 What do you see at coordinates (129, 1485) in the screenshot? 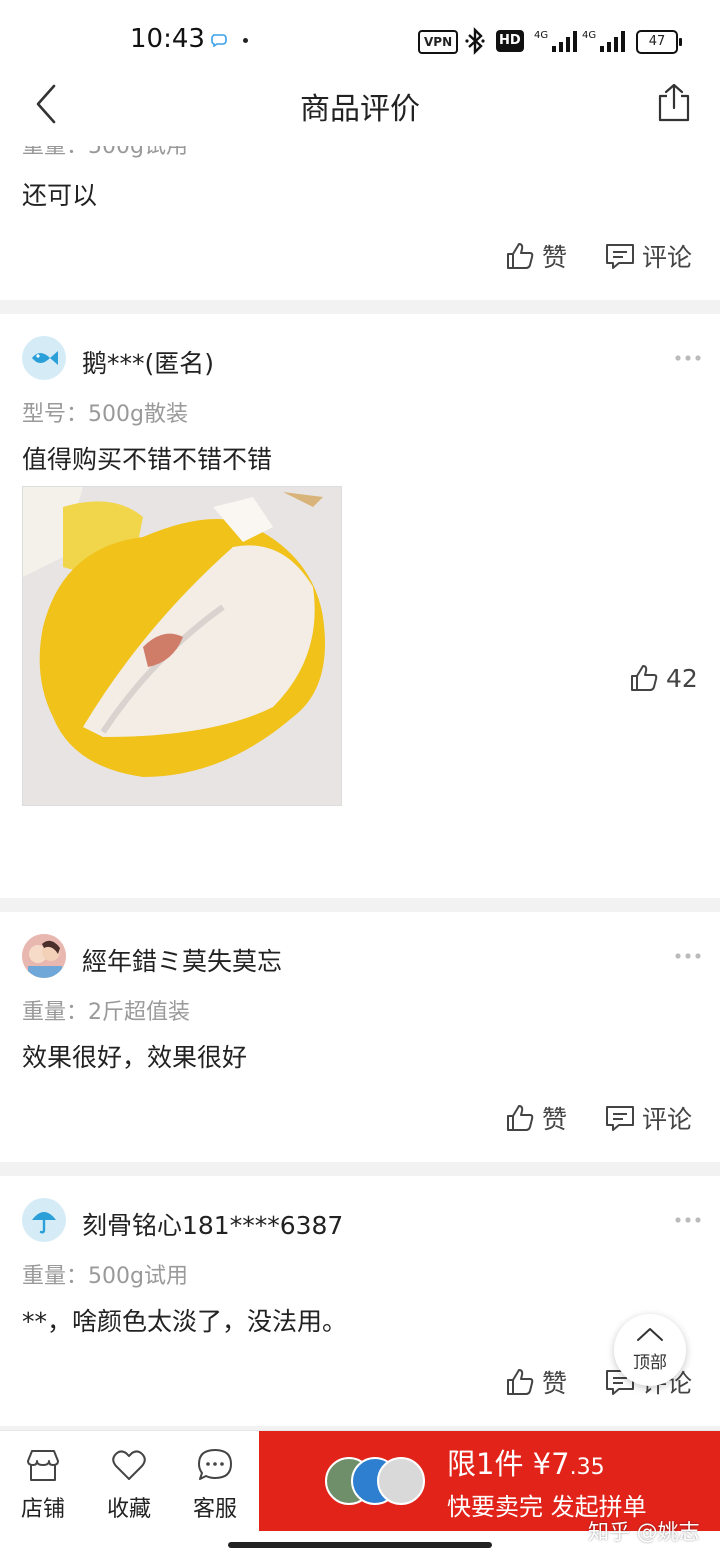
I see `tab-favorite: 收藏` at bounding box center [129, 1485].